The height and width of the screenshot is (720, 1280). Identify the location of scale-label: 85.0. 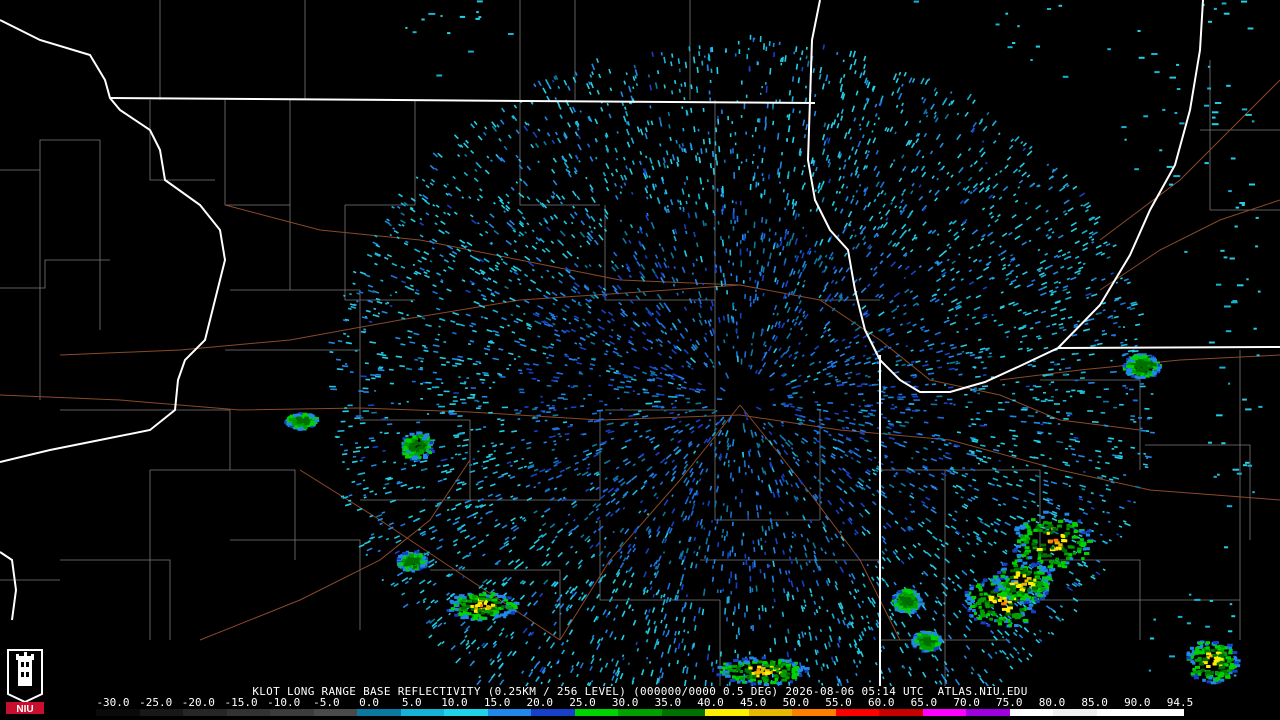
(1094, 702).